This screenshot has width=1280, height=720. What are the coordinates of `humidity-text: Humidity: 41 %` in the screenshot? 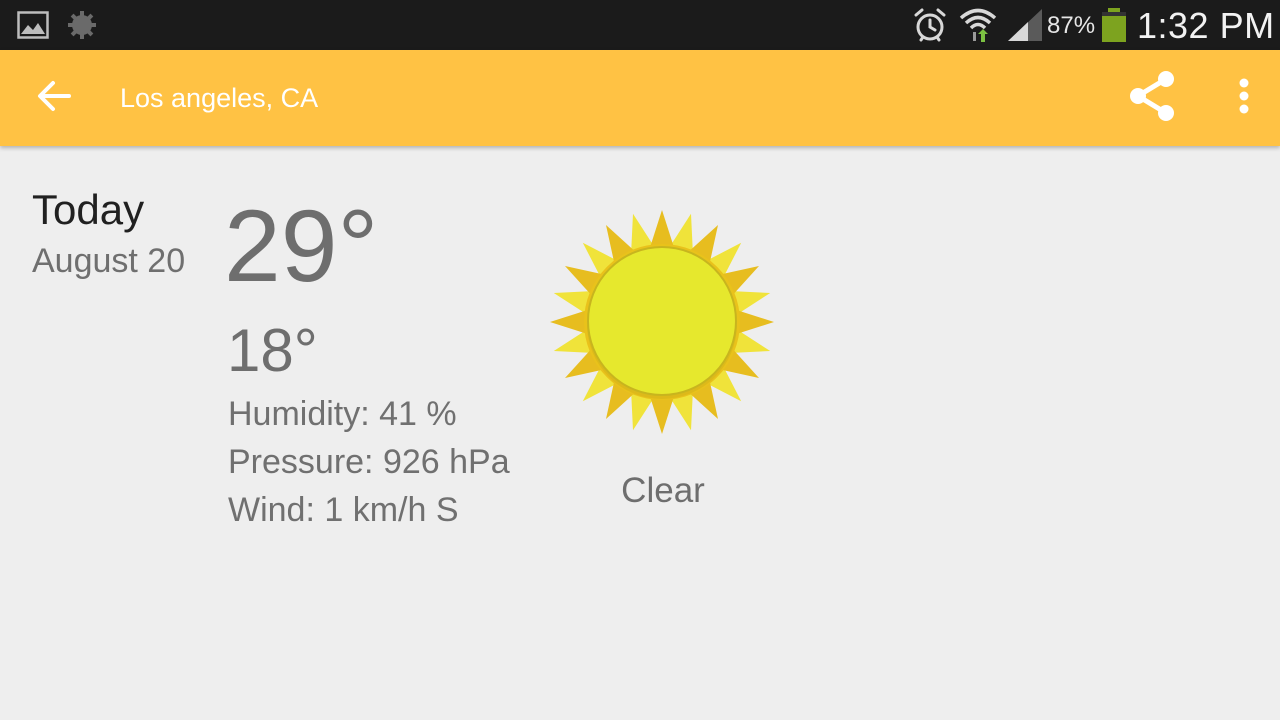 It's located at (342, 414).